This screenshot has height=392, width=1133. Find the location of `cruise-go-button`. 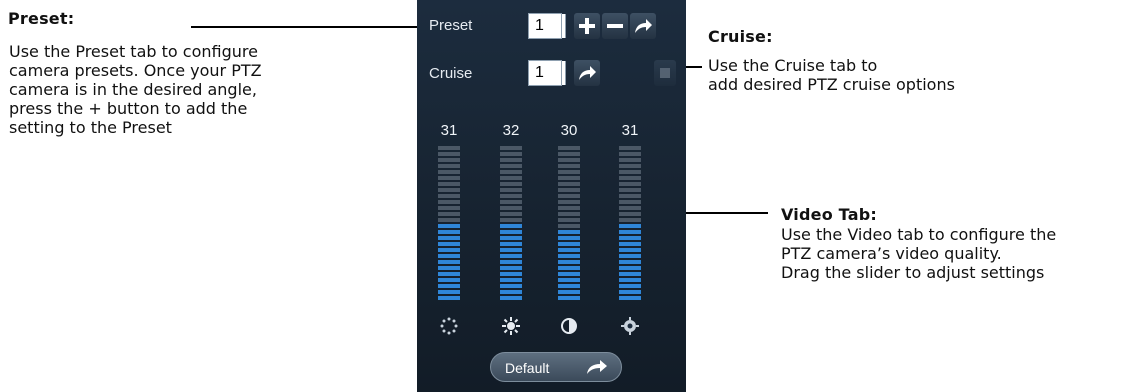

cruise-go-button is located at coordinates (587, 73).